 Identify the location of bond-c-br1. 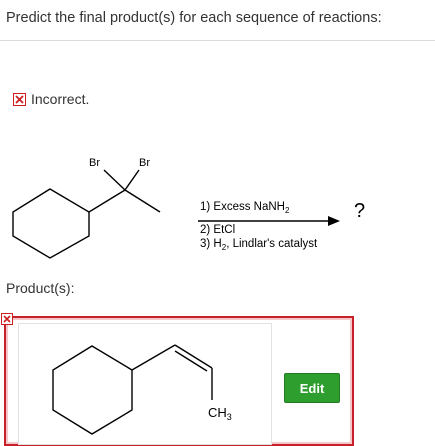
(114, 180).